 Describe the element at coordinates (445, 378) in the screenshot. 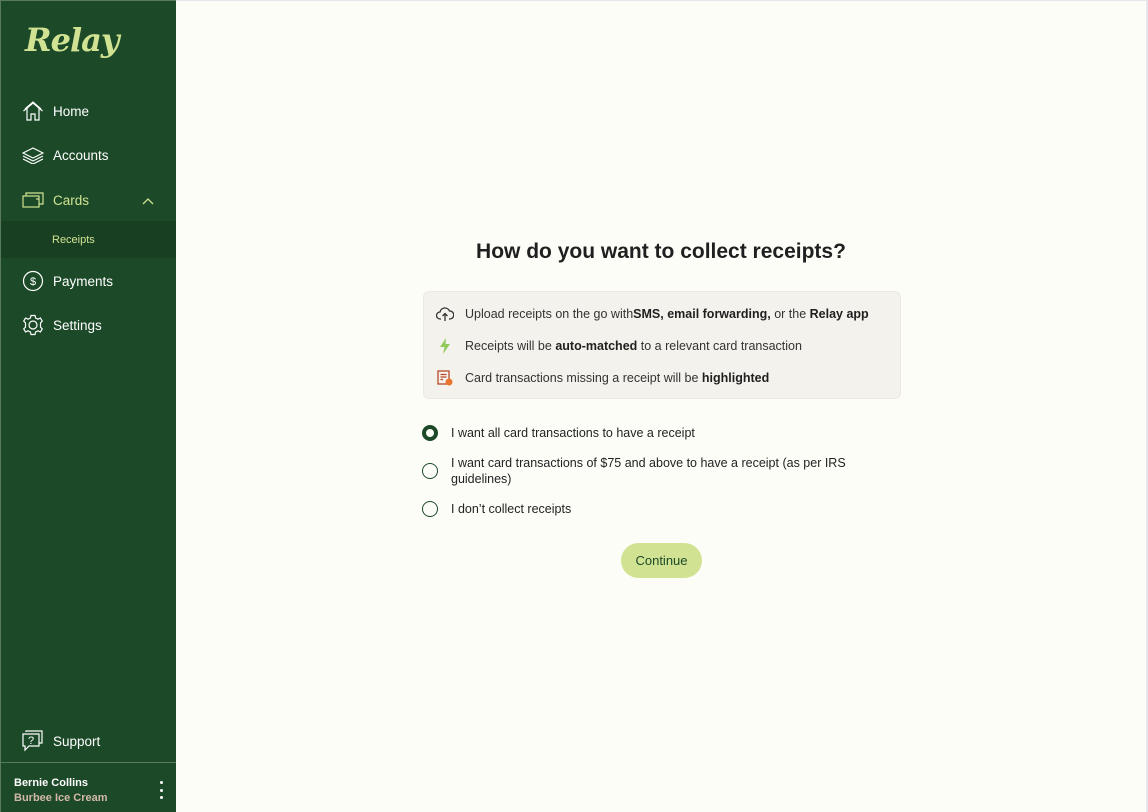

I see `receipt-alert-icon` at that location.